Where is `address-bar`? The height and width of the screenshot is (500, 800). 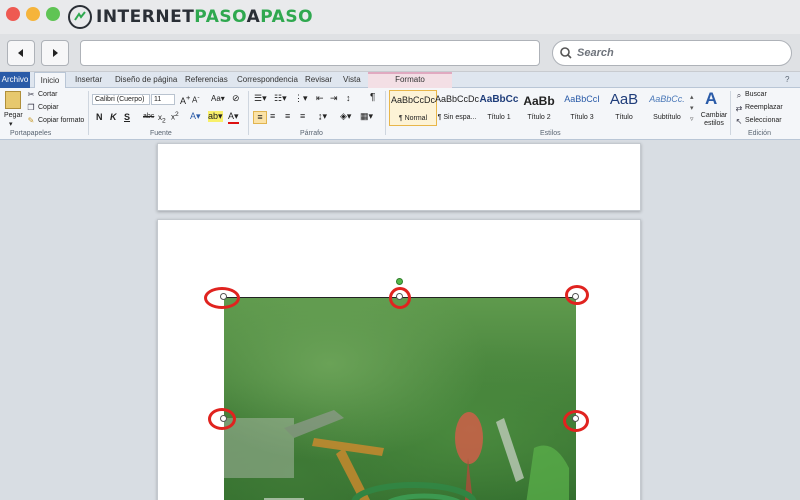 address-bar is located at coordinates (310, 53).